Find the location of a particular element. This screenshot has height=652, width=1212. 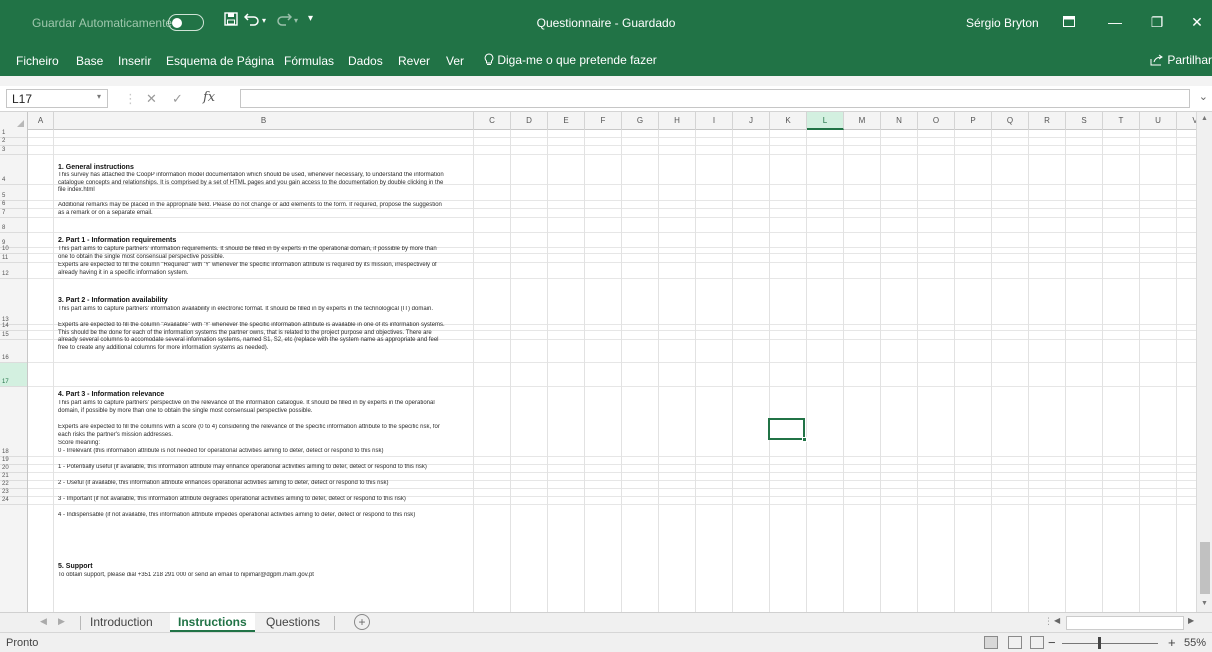

redo-icon is located at coordinates (284, 21).